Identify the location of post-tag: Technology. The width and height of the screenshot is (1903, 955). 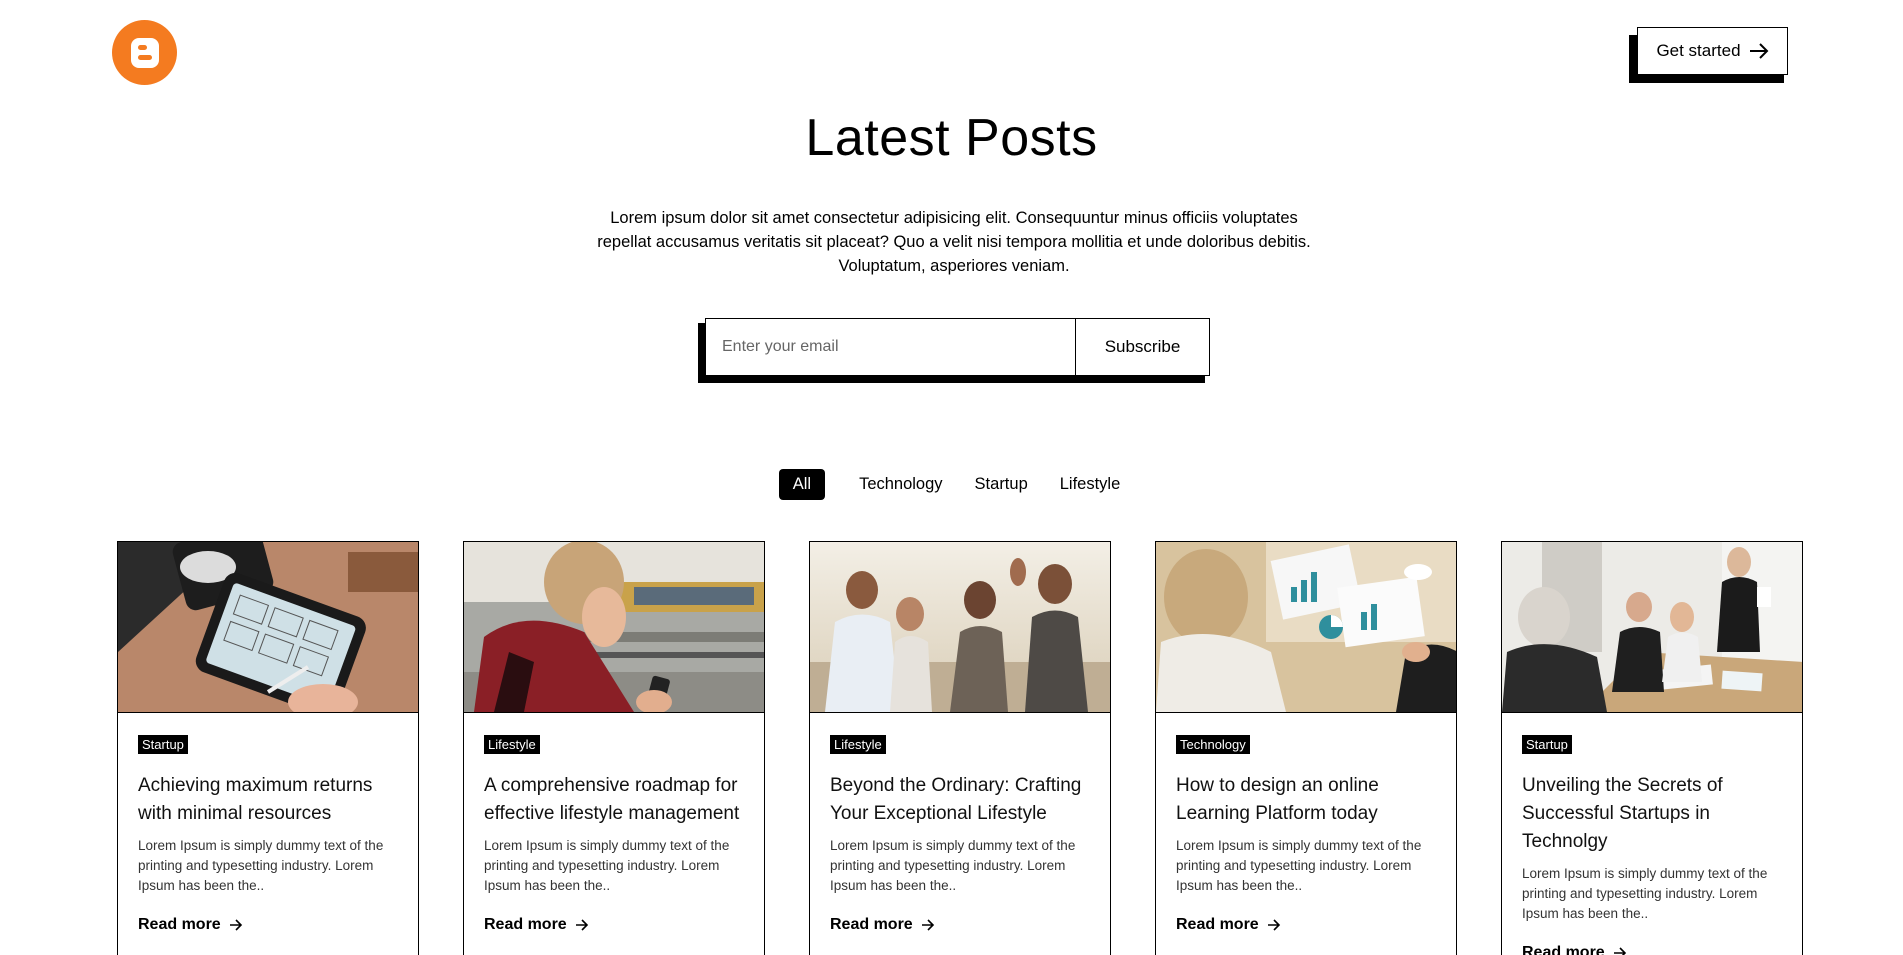
(1213, 744).